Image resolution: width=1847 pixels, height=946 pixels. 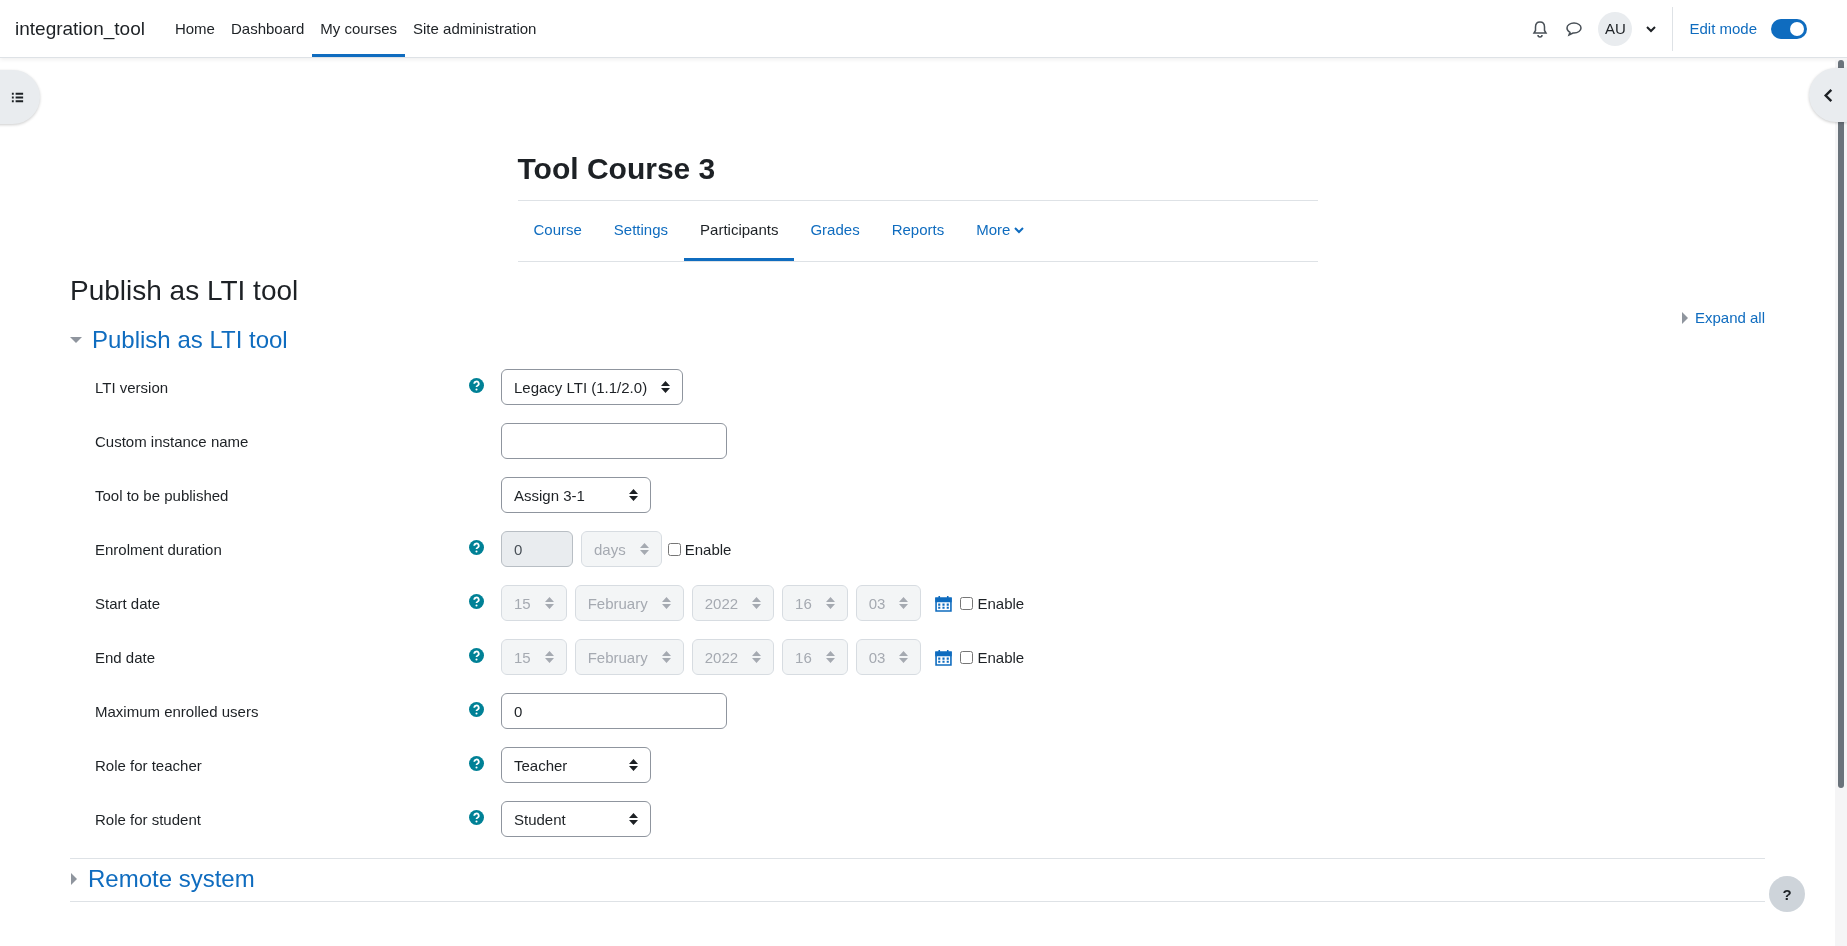 What do you see at coordinates (1000, 231) in the screenshot?
I see `course-tab: More` at bounding box center [1000, 231].